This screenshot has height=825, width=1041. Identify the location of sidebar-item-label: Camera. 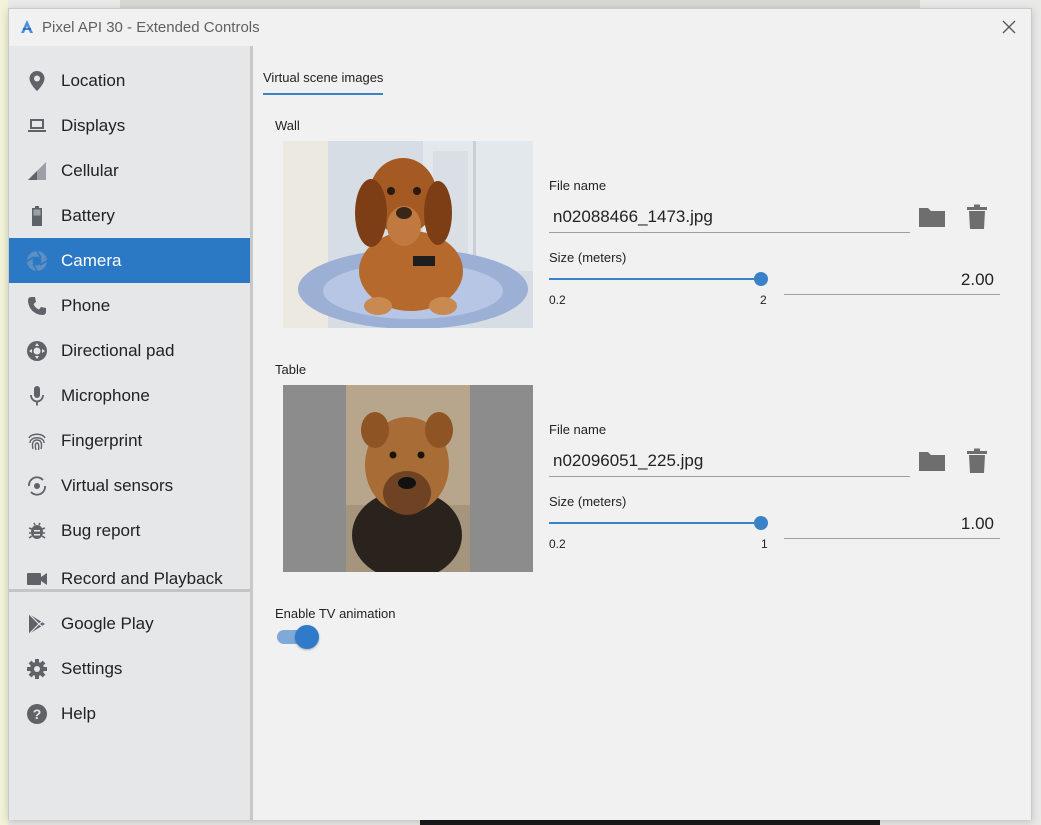
(91, 260).